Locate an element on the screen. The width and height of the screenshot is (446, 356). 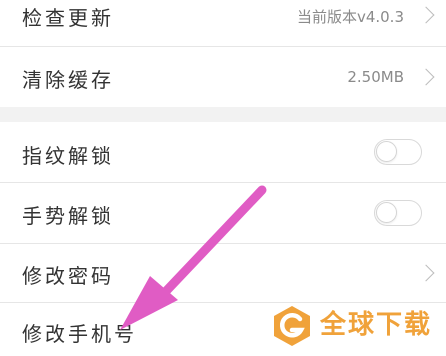
arrow-icon is located at coordinates (193, 257).